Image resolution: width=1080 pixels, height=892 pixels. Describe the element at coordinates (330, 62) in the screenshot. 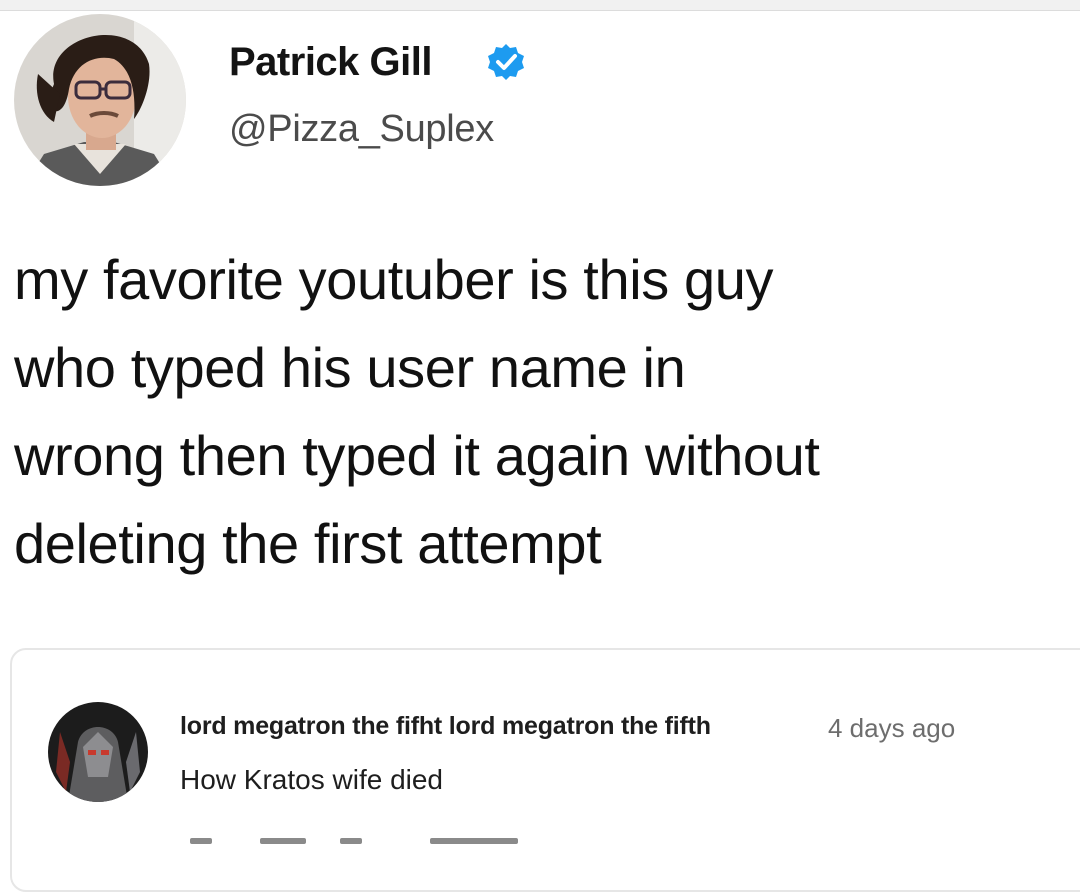

I see `display-name: Patrick Gill` at that location.